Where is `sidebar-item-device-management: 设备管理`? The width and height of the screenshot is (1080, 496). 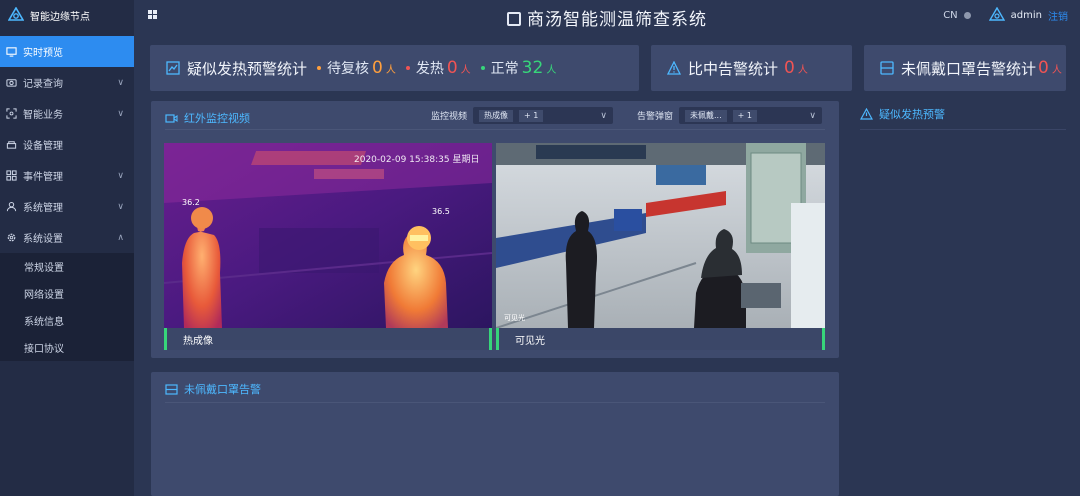
sidebar-item-device-management: 设备管理 is located at coordinates (67, 144).